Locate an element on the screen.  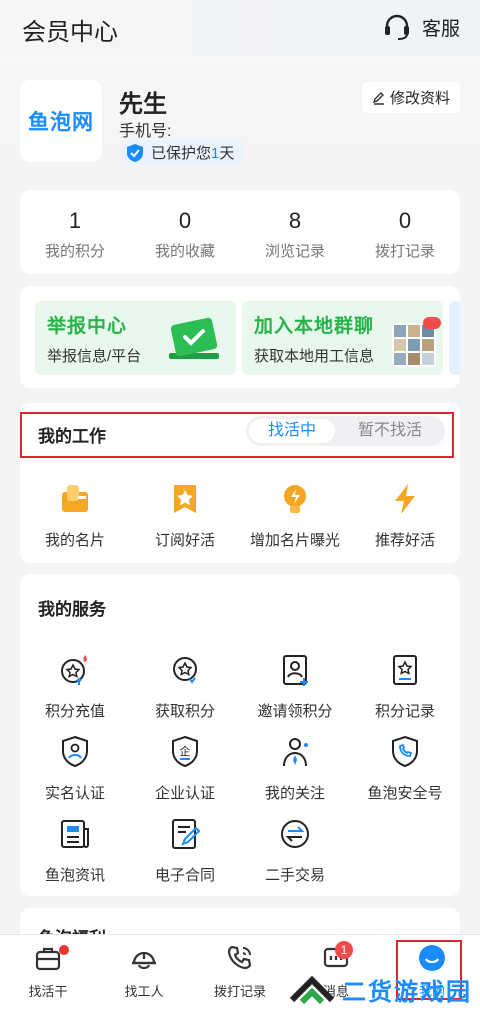
stat-favorites: 0 我的收藏 is located at coordinates (185, 232).